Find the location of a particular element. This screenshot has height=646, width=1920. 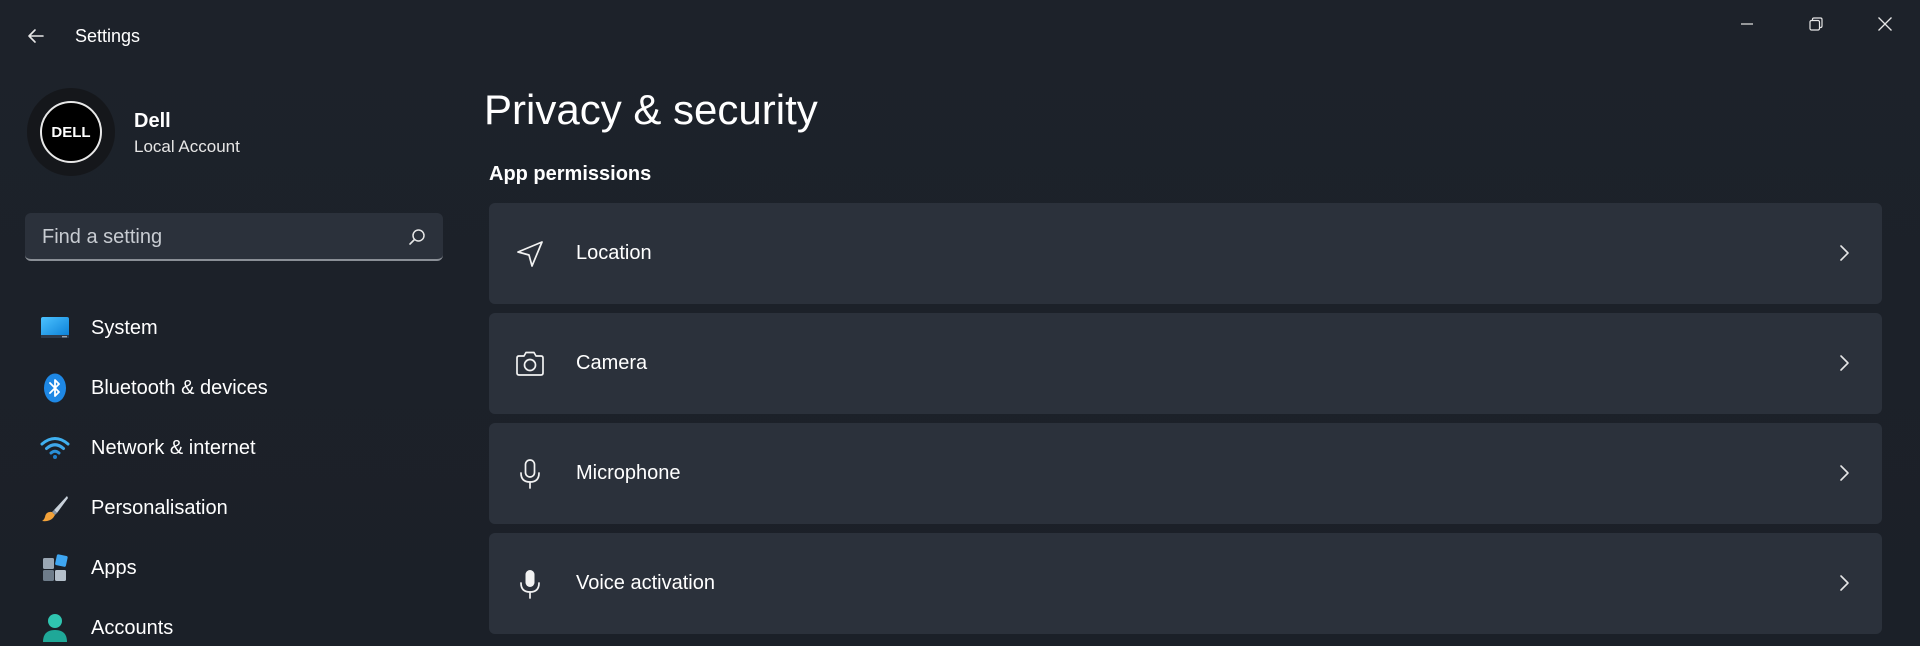

card-microphone: Microphone is located at coordinates (1185, 473).